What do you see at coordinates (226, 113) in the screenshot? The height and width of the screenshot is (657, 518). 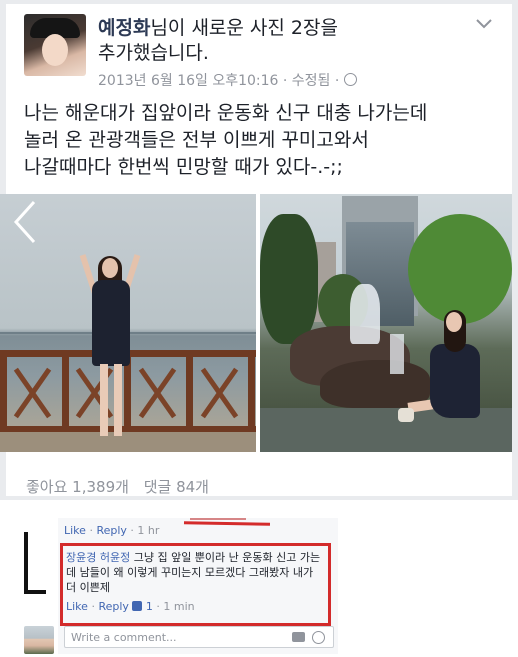 I see `post-text-line: 나는 해운대가 집앞이라 운동화 신구 대충 나가는데` at bounding box center [226, 113].